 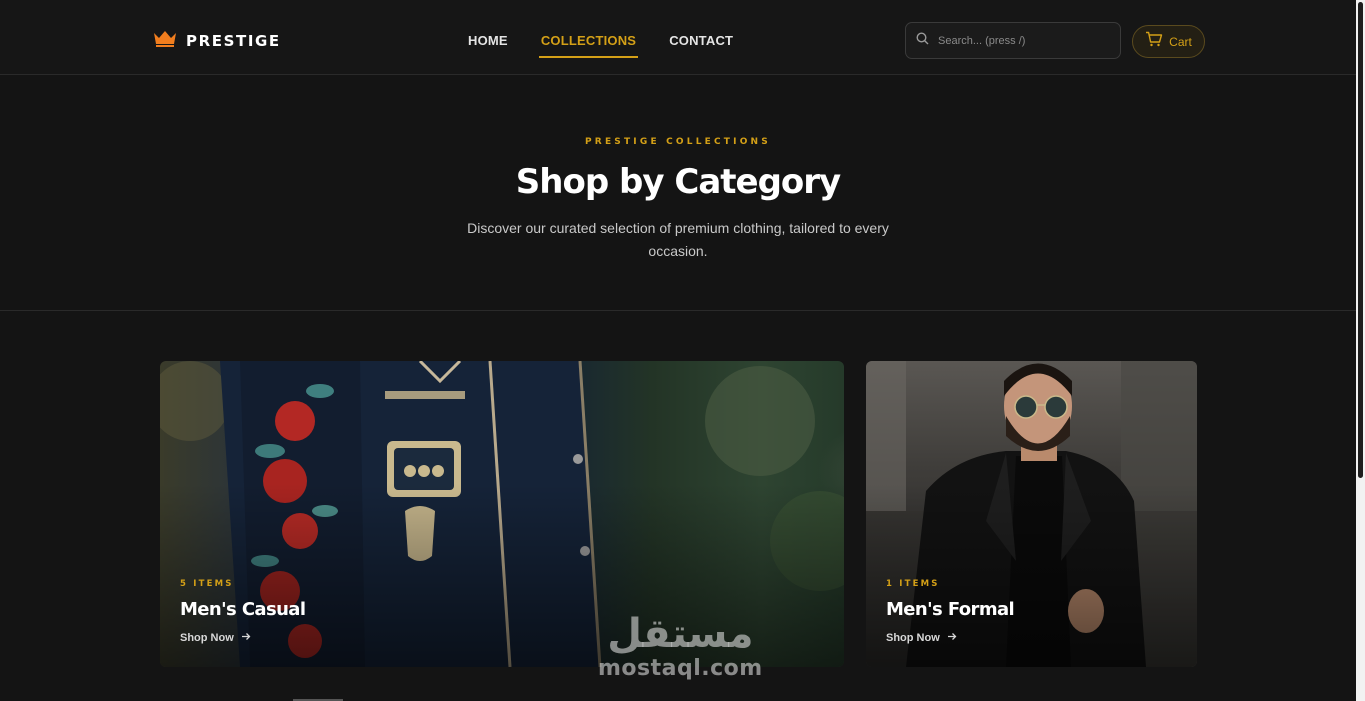 I want to click on watermark-arabic: مستقل, so click(x=680, y=634).